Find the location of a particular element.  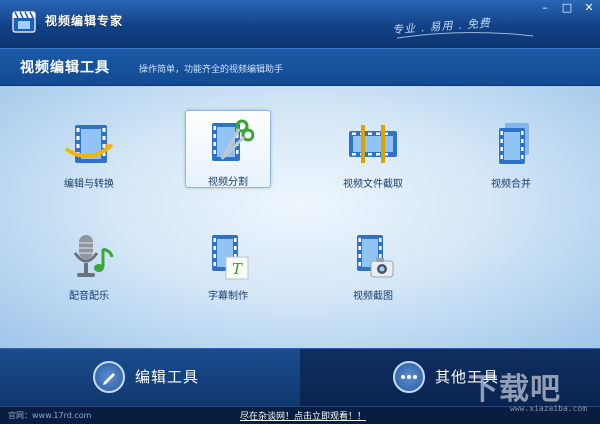

close-button: ✕ is located at coordinates (589, 8).